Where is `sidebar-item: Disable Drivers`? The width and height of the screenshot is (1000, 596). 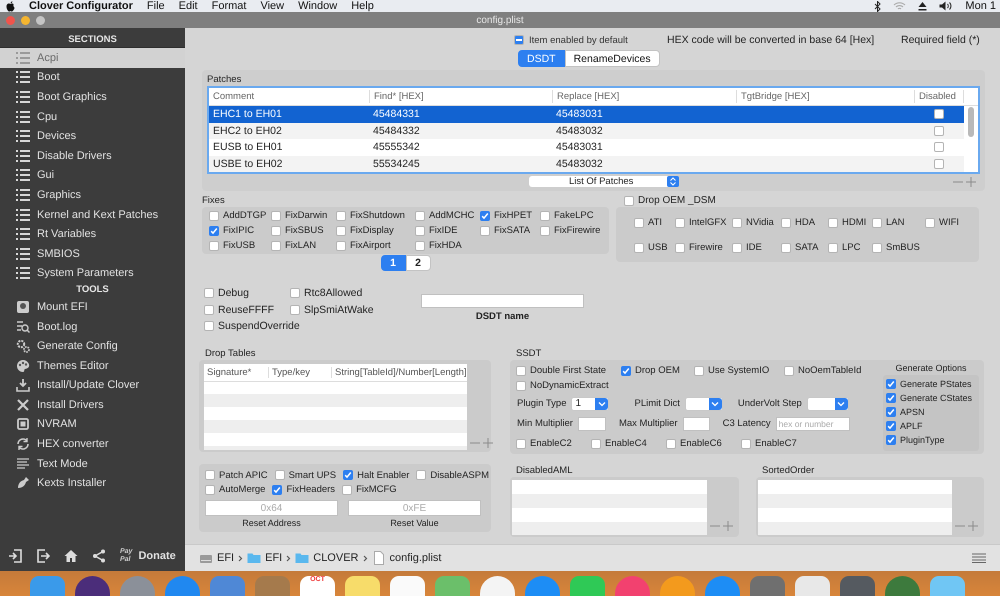 sidebar-item: Disable Drivers is located at coordinates (92, 156).